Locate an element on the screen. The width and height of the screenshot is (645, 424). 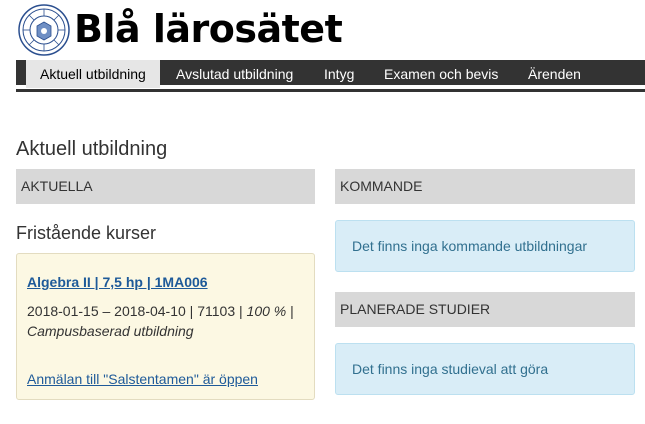
nav-tab-avslutad-utbildning: Avslutad utbildning is located at coordinates (234, 74).